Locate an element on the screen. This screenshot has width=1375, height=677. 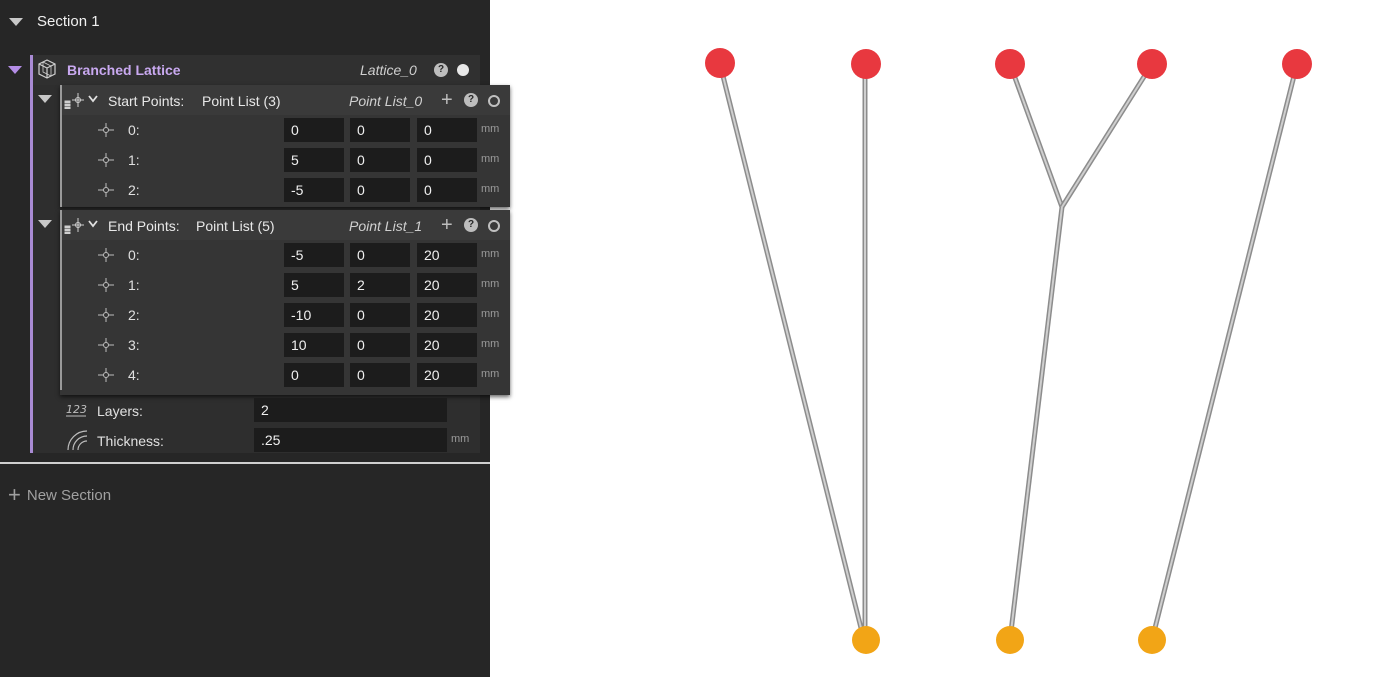
thickness-field: .25 is located at coordinates (350, 440).